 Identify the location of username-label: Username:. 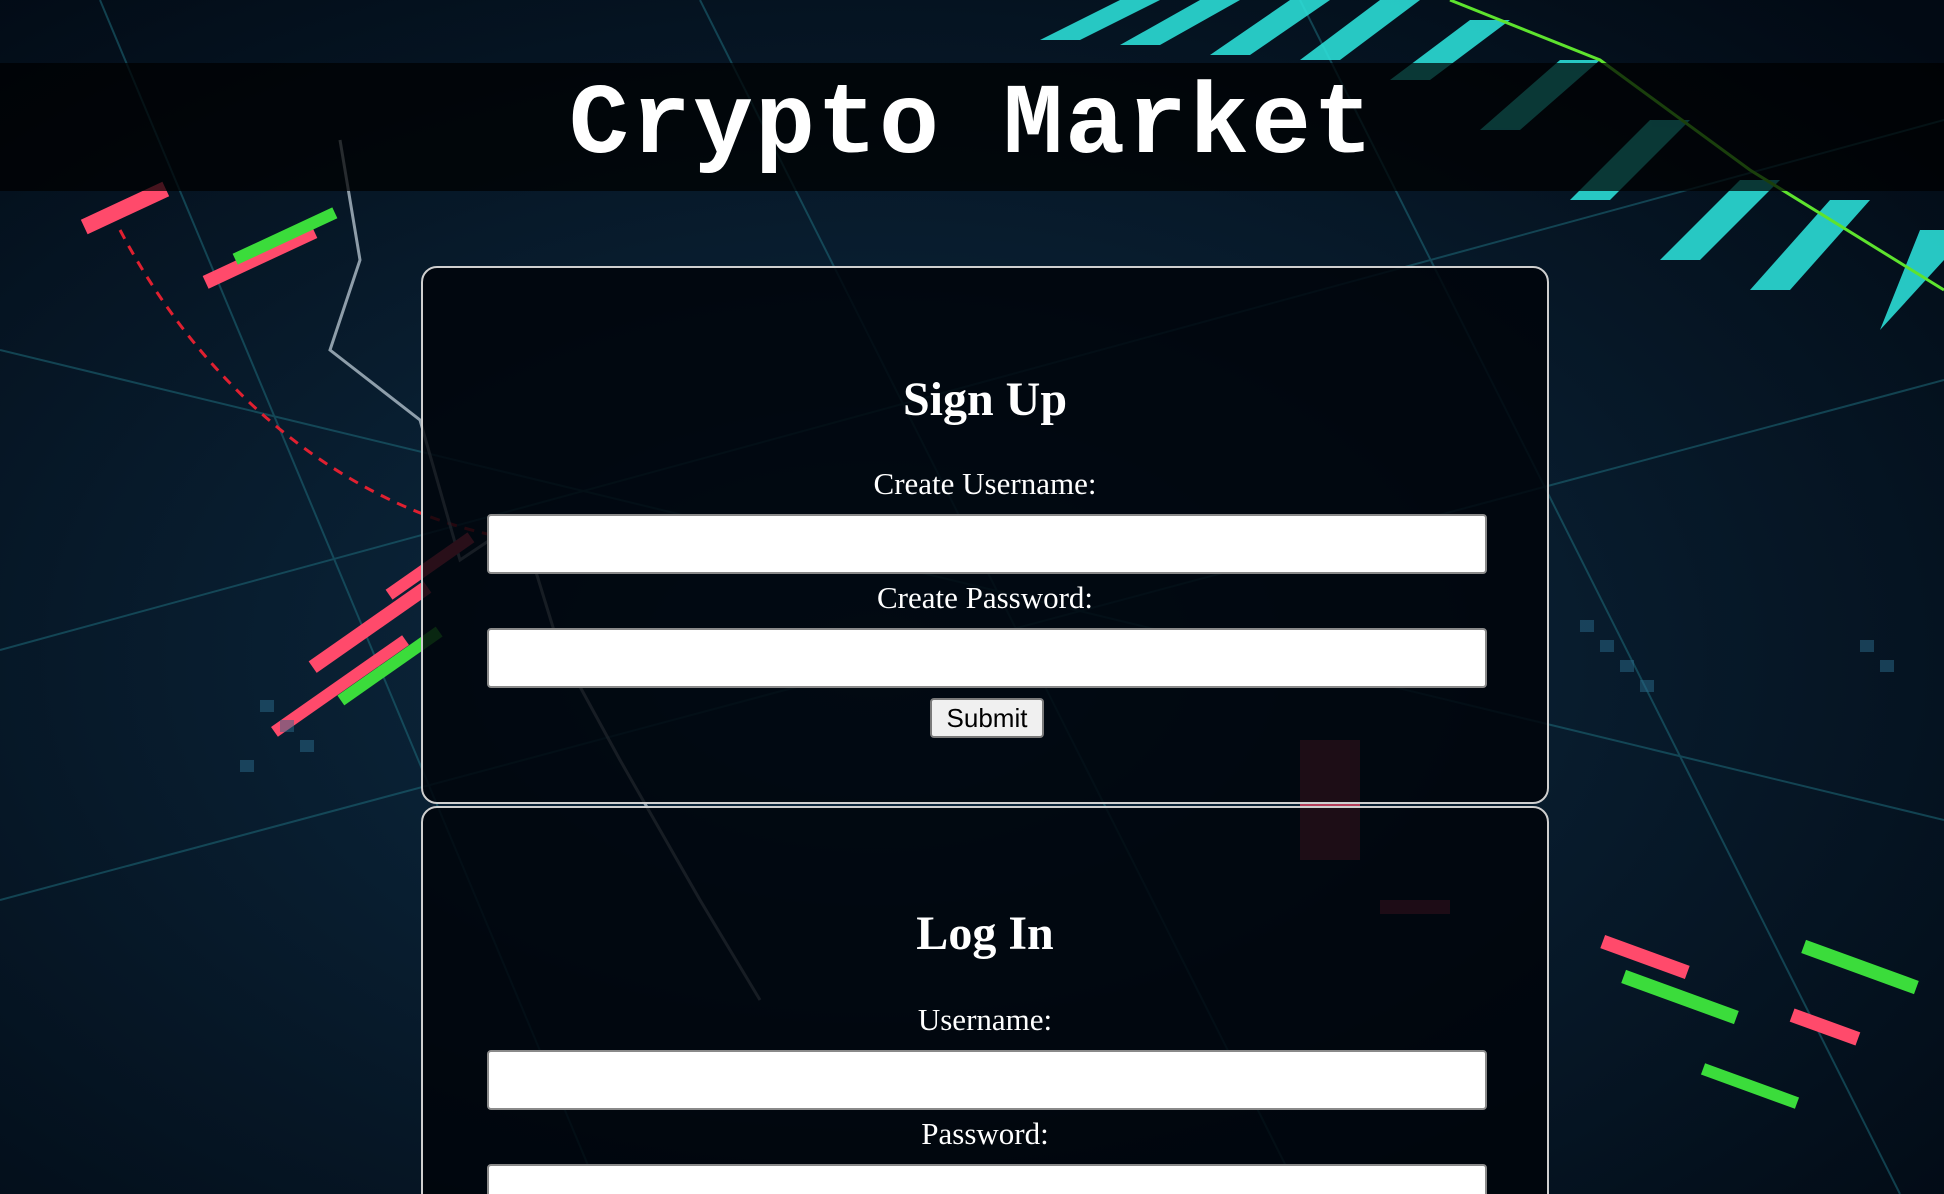
(985, 1019).